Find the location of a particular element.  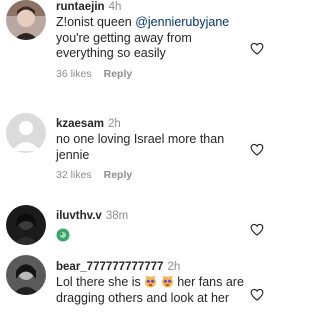

comment-username: runtaejin is located at coordinates (80, 7).